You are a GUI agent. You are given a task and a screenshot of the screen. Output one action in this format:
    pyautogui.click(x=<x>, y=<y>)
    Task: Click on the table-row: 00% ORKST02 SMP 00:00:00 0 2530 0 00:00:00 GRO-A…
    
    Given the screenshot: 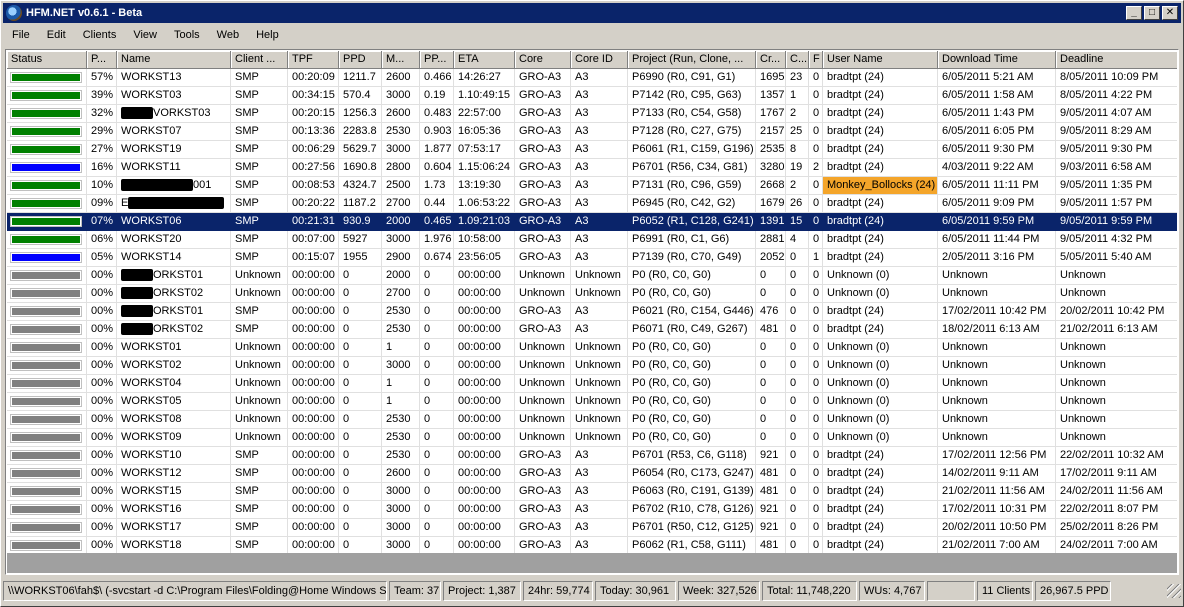 What is the action you would take?
    pyautogui.click(x=592, y=330)
    